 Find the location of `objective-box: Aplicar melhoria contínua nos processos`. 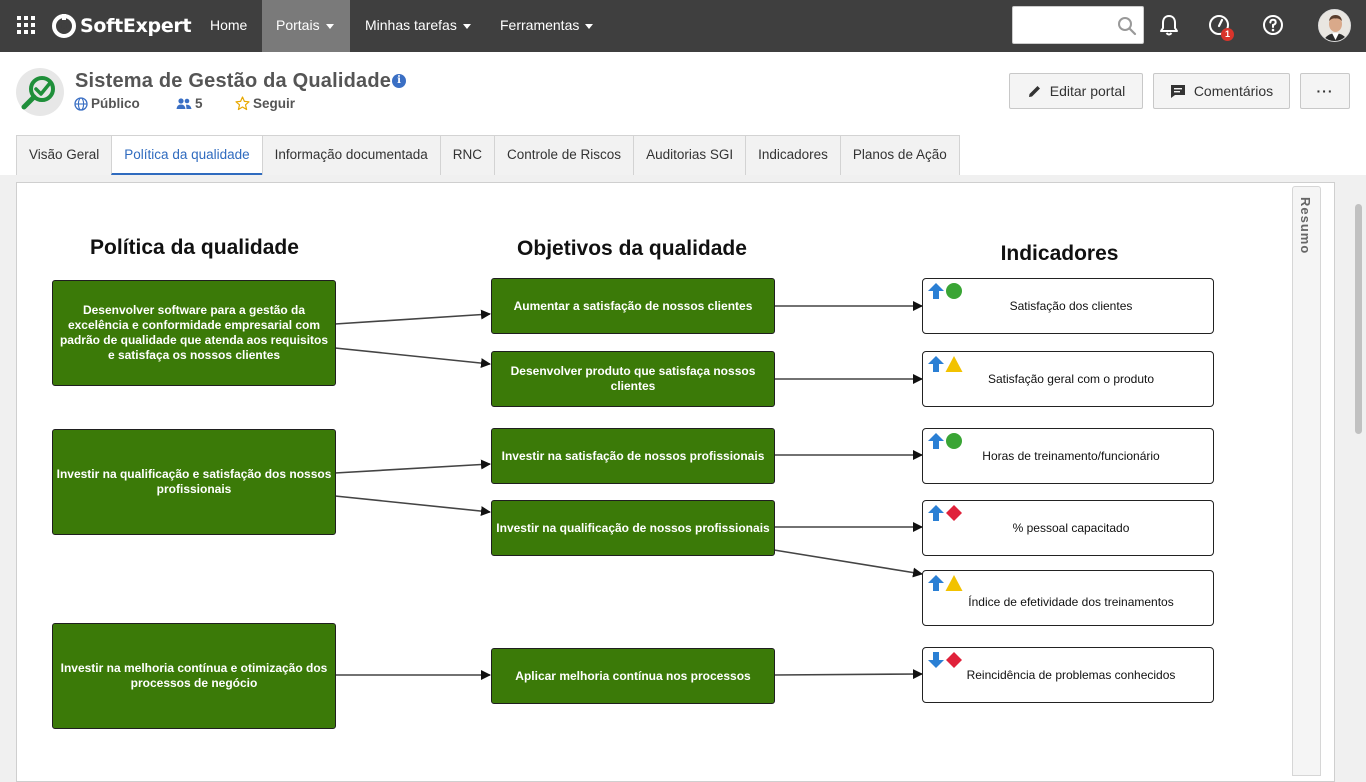

objective-box: Aplicar melhoria contínua nos processos is located at coordinates (633, 676).